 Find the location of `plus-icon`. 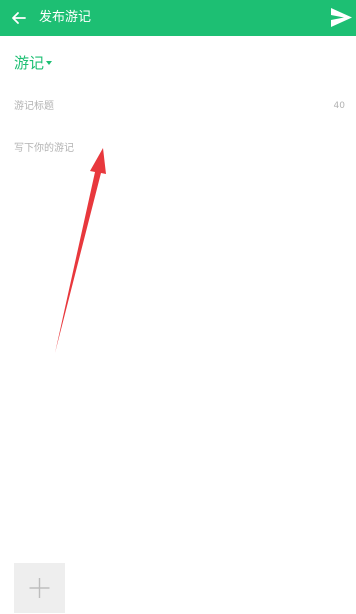

plus-icon is located at coordinates (39, 588).